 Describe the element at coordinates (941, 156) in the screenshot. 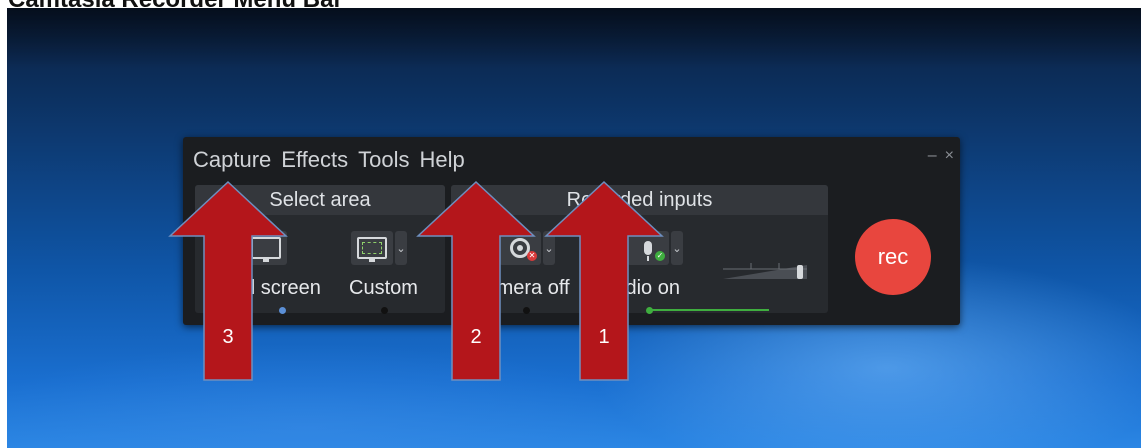

I see `window-controls: – ×` at that location.